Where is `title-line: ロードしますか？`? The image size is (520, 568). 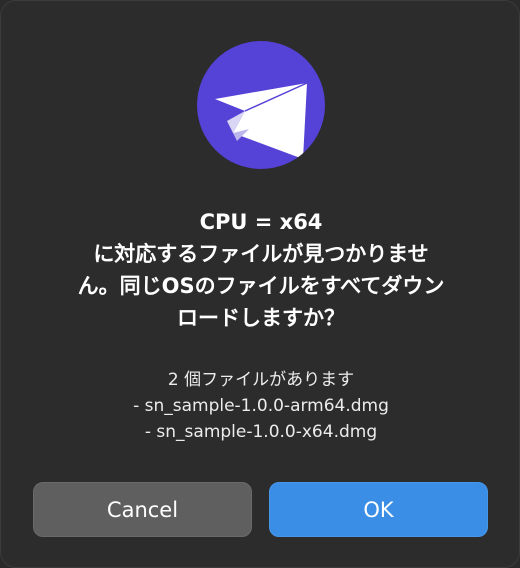 title-line: ロードしますか？ is located at coordinates (261, 318).